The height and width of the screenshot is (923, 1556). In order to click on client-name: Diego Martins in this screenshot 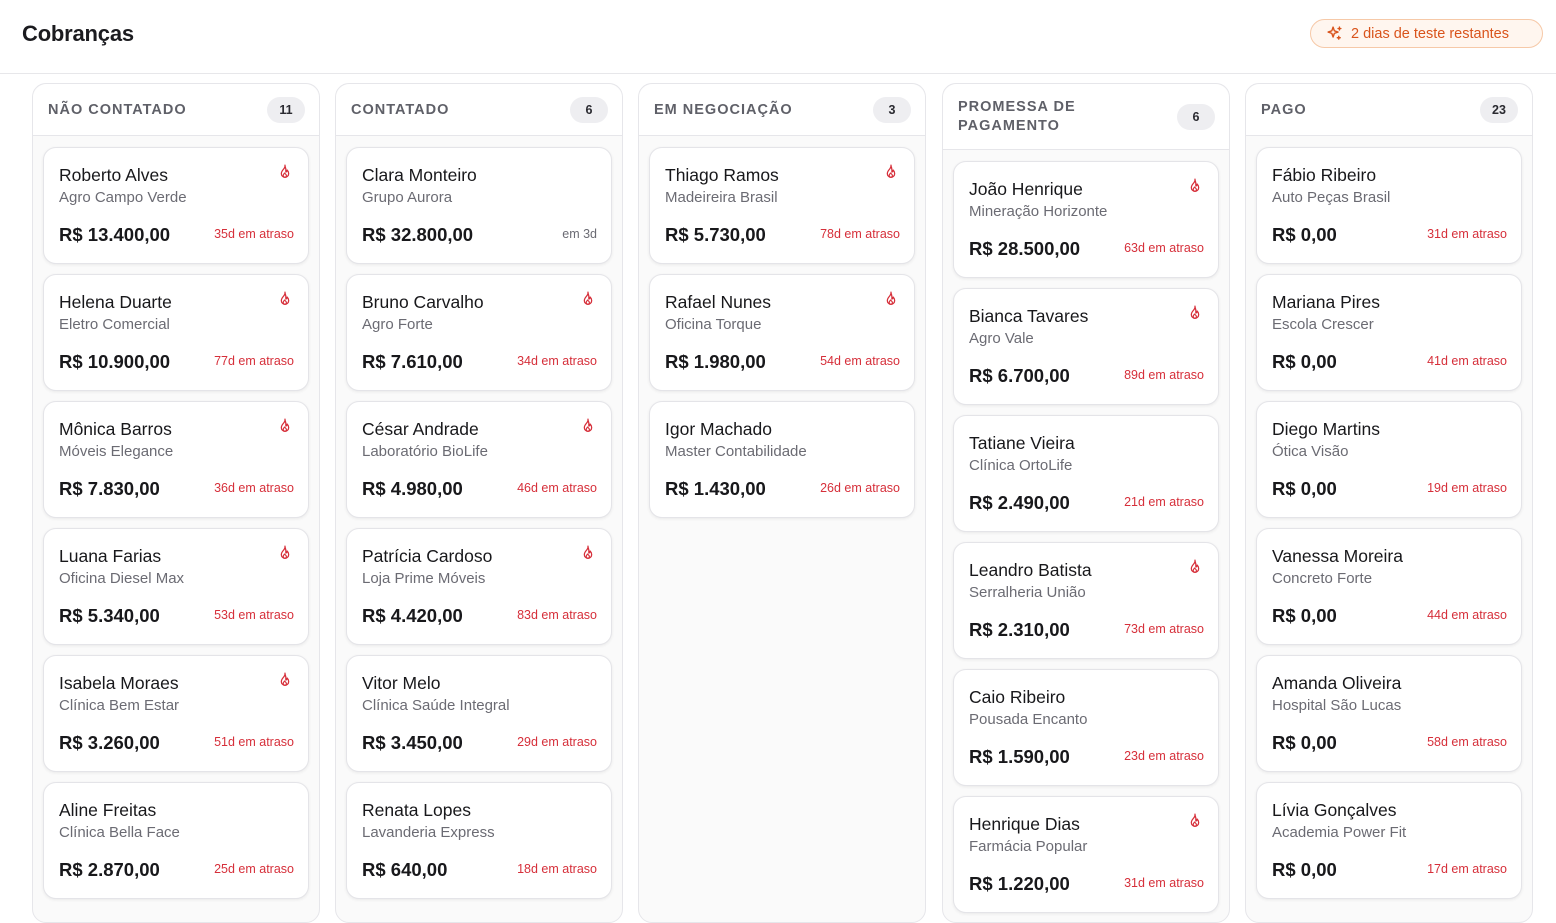, I will do `click(1326, 429)`.